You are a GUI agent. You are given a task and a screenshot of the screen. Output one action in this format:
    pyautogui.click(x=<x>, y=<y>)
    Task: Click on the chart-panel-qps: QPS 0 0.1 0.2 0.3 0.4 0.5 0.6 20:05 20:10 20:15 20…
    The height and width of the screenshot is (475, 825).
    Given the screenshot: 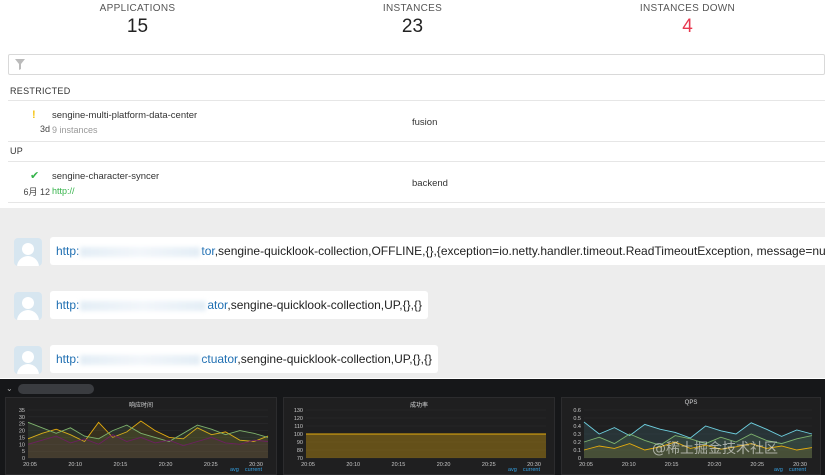 What is the action you would take?
    pyautogui.click(x=691, y=436)
    